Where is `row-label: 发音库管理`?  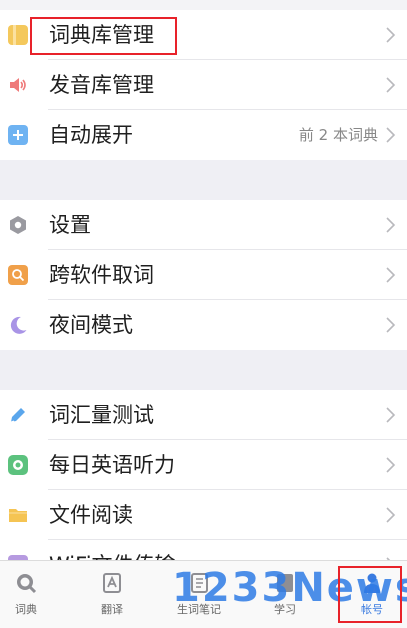
row-label: 发音库管理 is located at coordinates (101, 85).